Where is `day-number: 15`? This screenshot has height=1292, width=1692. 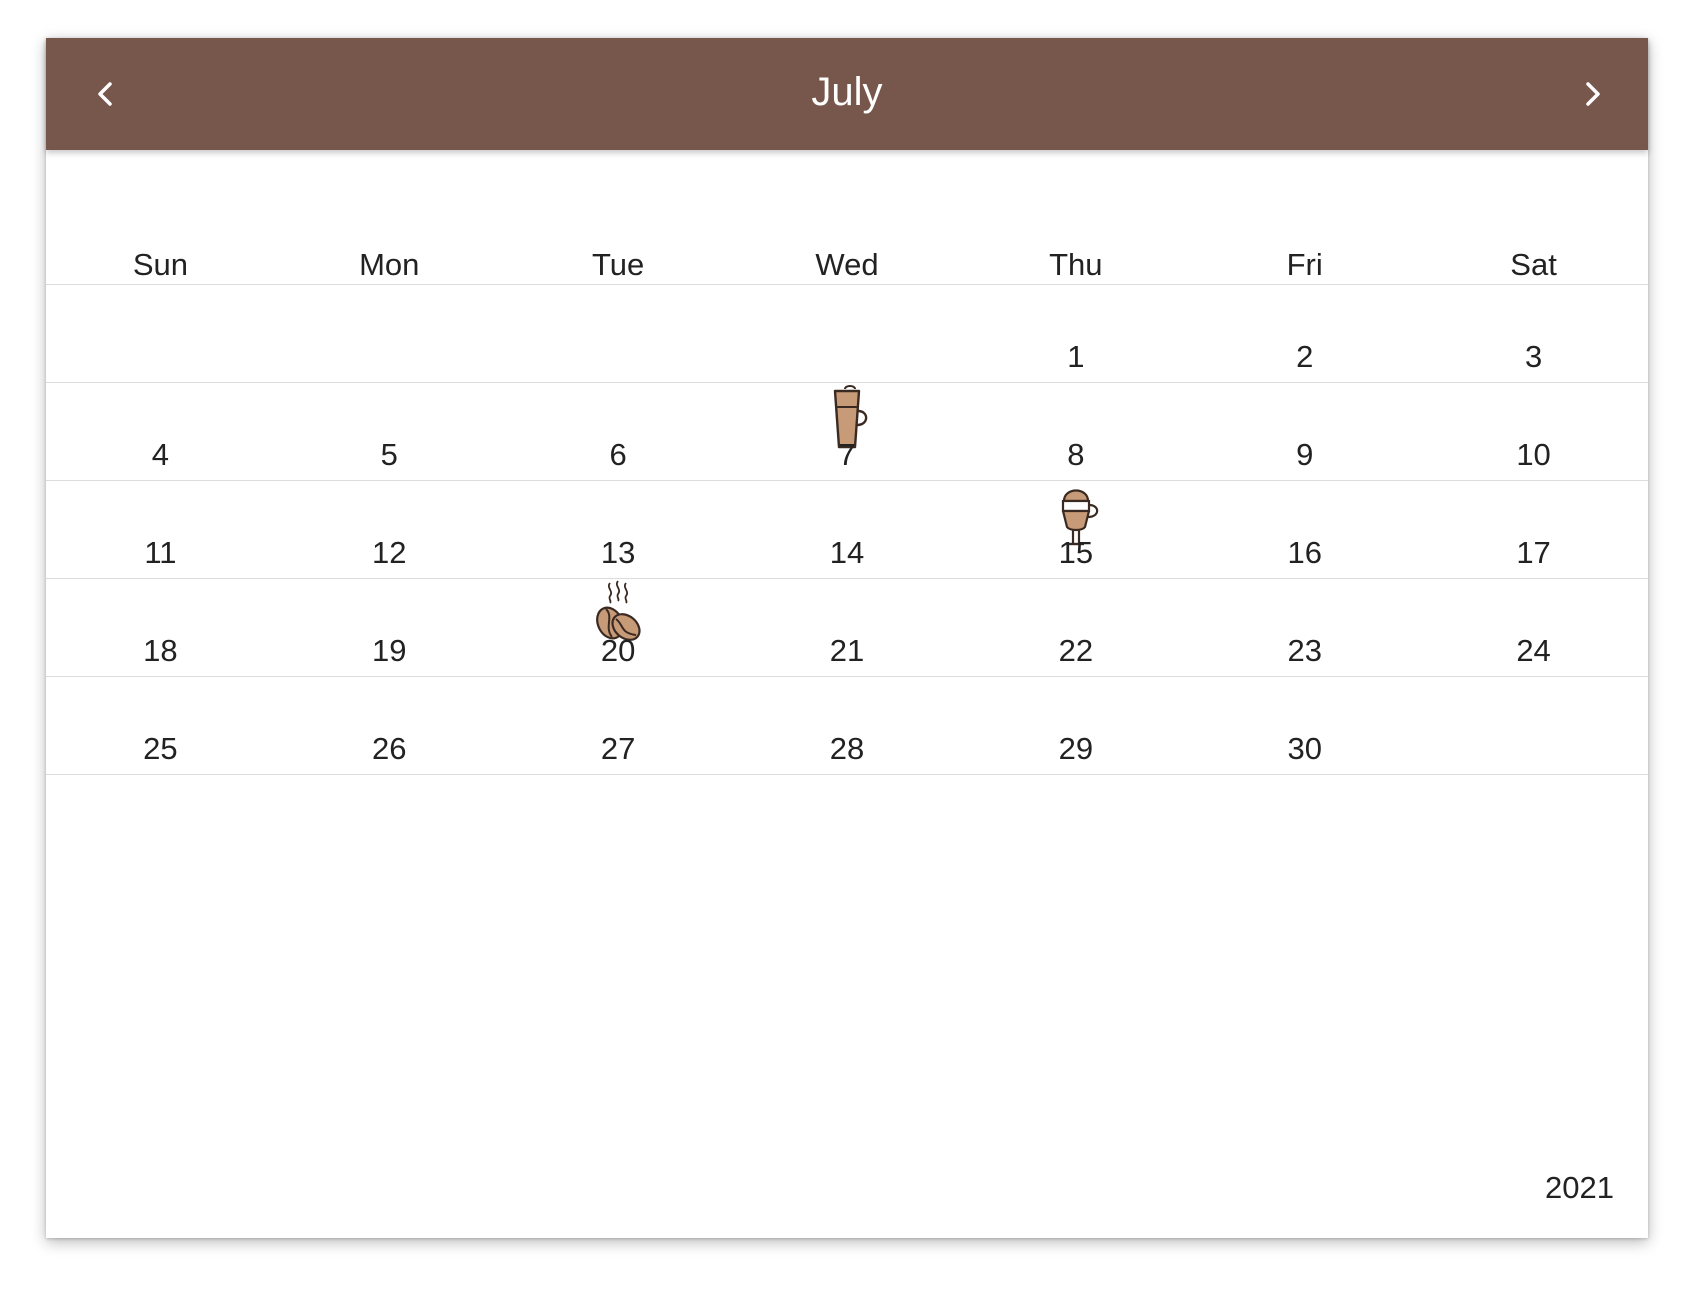 day-number: 15 is located at coordinates (1076, 552).